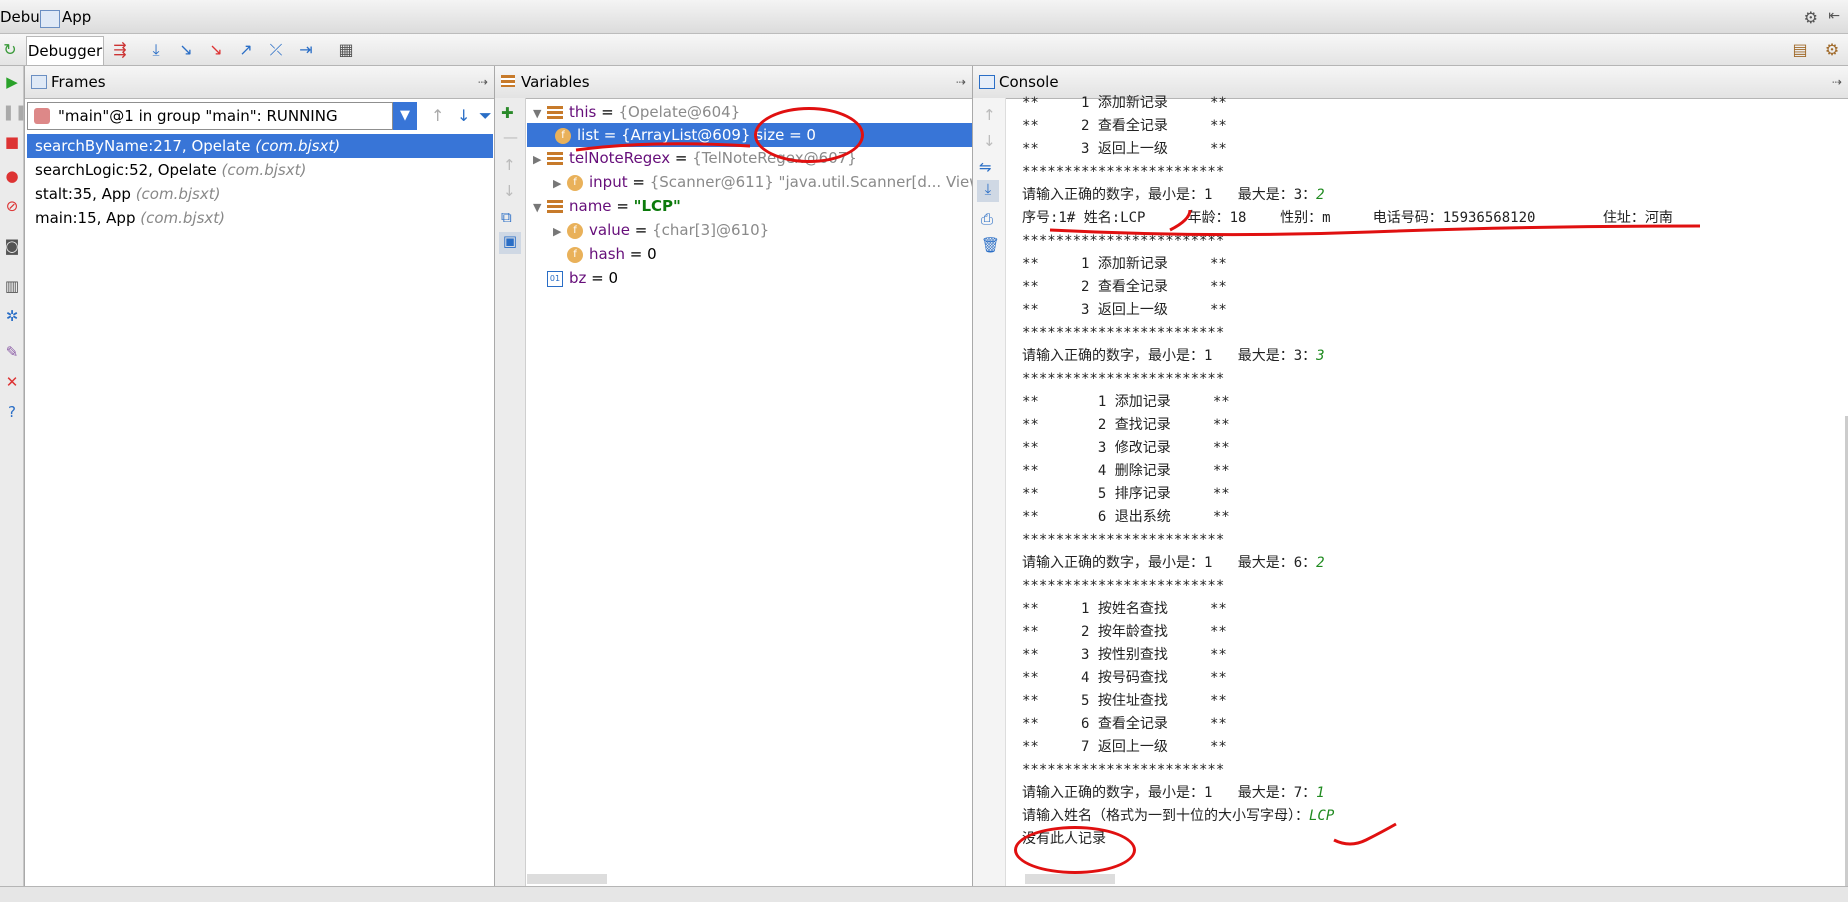 This screenshot has height=902, width=1848. I want to click on mute-breakpoints-icon: ⊘, so click(12, 206).